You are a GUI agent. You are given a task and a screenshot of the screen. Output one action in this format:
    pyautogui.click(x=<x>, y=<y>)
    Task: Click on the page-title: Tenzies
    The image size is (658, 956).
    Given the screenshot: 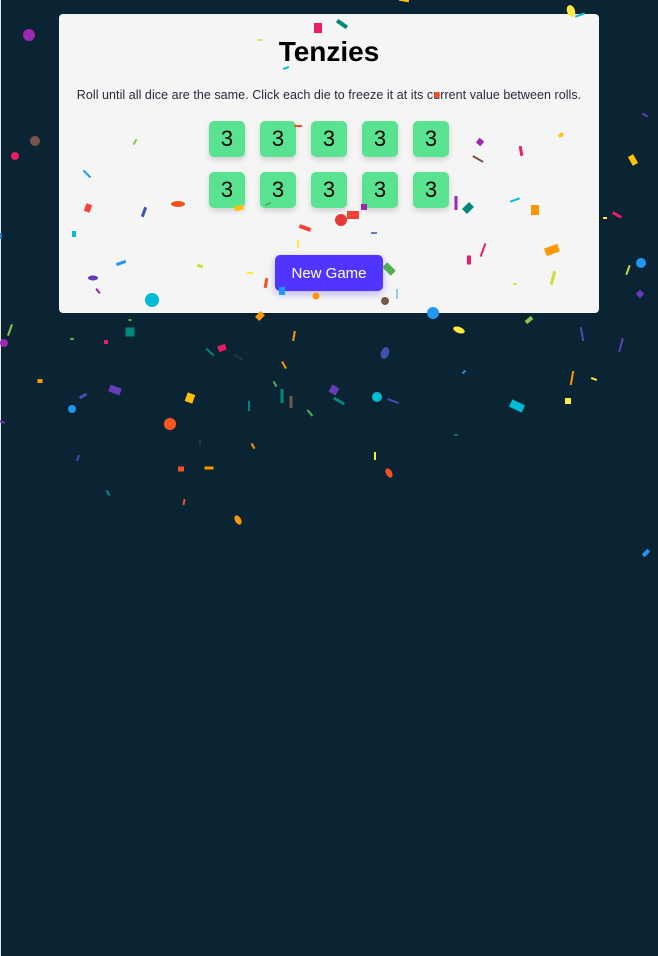 What is the action you would take?
    pyautogui.click(x=329, y=51)
    